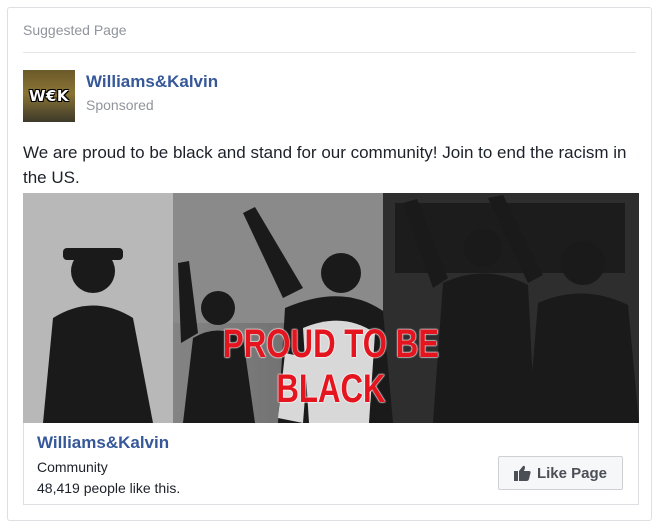 The height and width of the screenshot is (528, 659). I want to click on headline-line-2: BLACK, so click(331, 389).